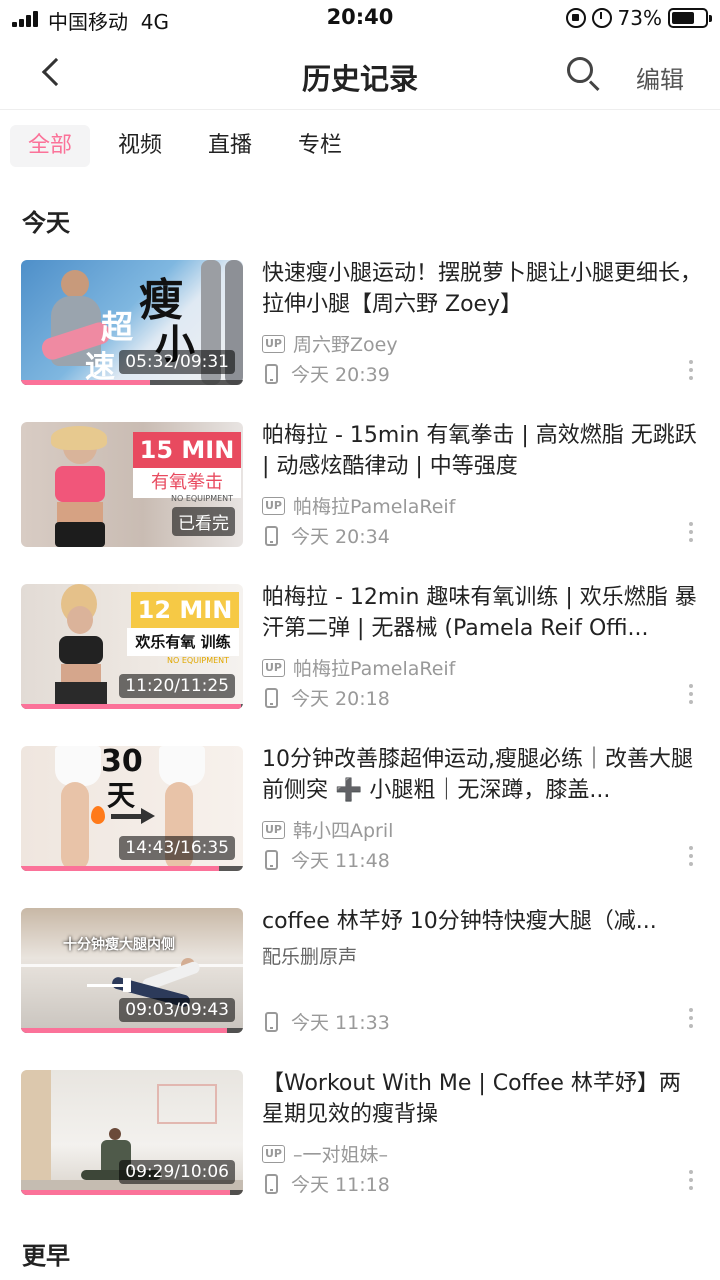  Describe the element at coordinates (359, 79) in the screenshot. I see `page-title: 历史记录` at that location.